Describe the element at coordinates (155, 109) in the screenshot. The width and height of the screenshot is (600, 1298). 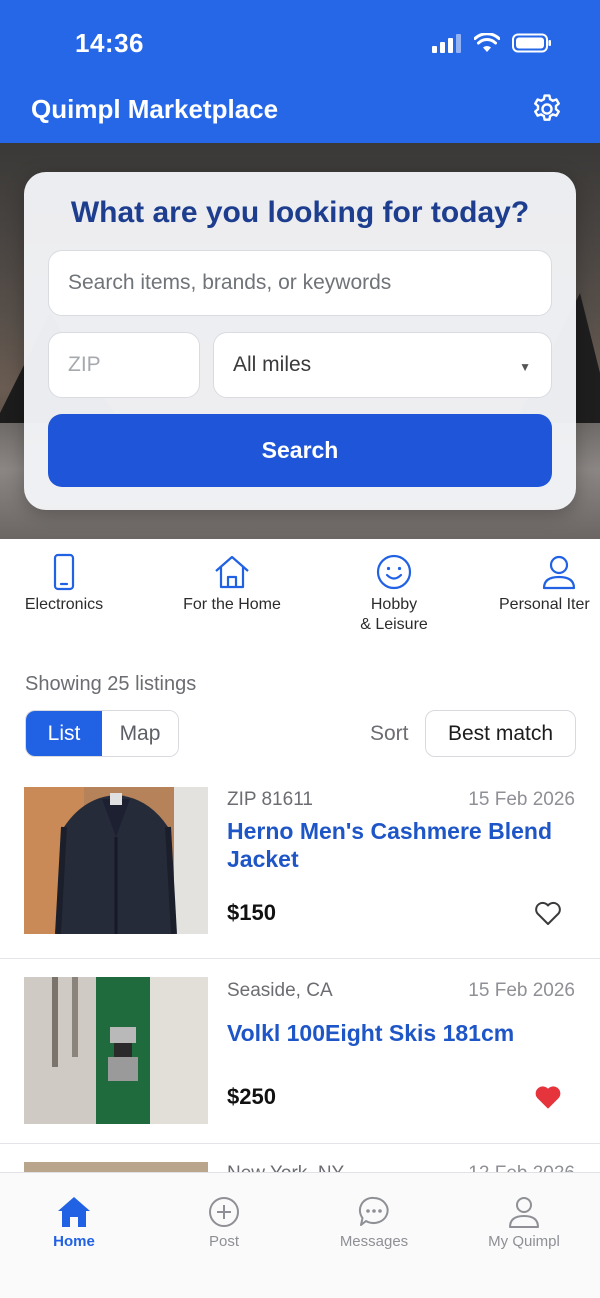
I see `app-title: Quimpl Marketplace` at that location.